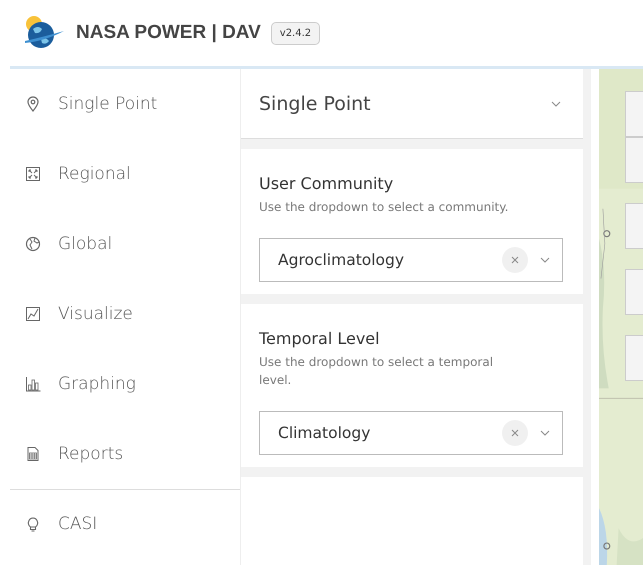 The height and width of the screenshot is (565, 643). What do you see at coordinates (411, 433) in the screenshot?
I see `dropdown-field: Climatology` at bounding box center [411, 433].